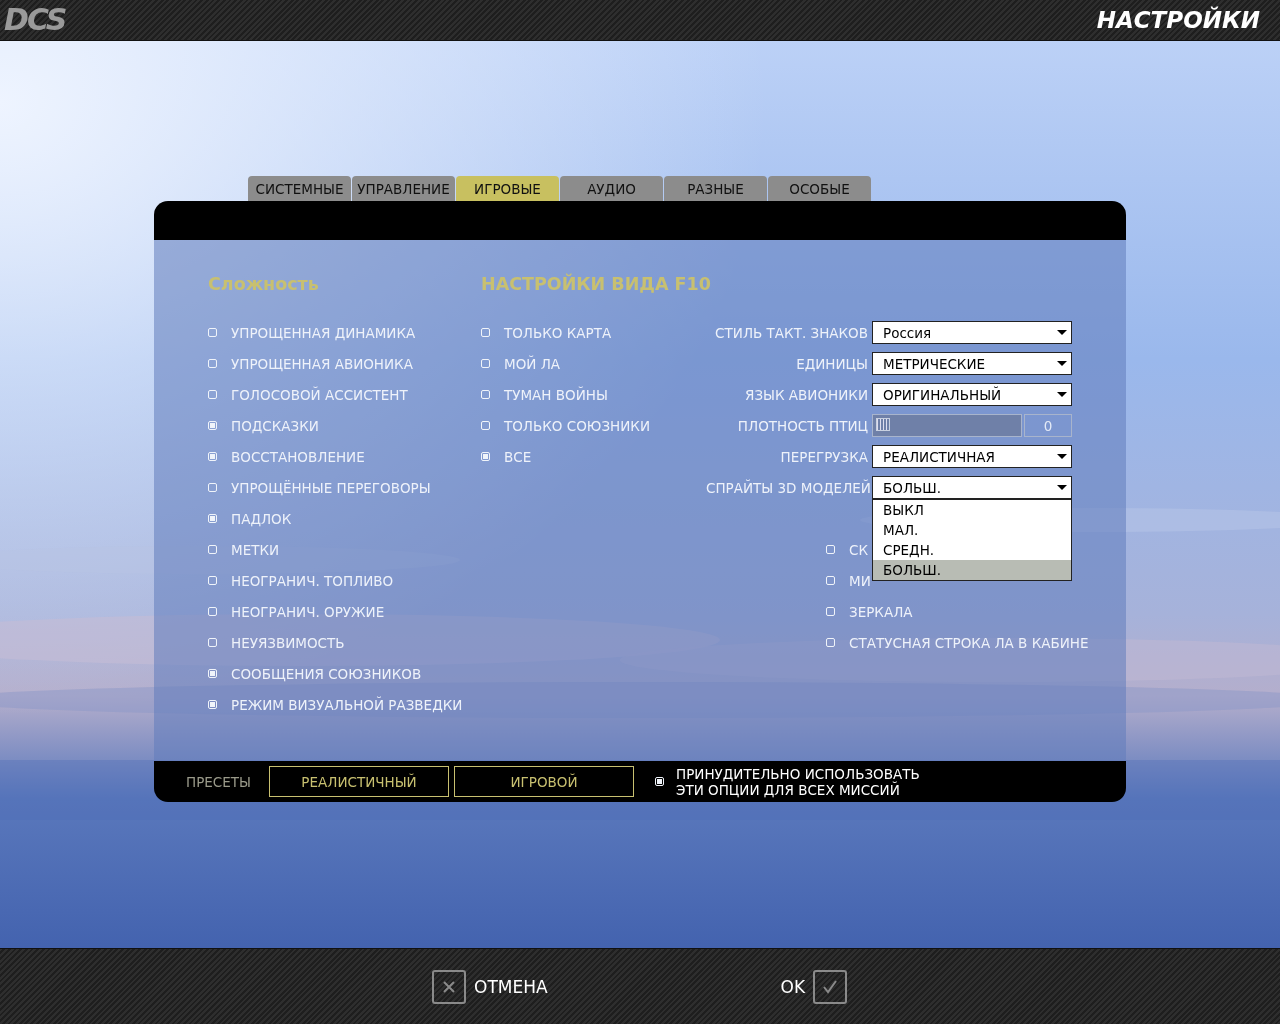  I want to click on setting-label: ПЛОТНОСТЬ ПТИЦ, so click(802, 425).